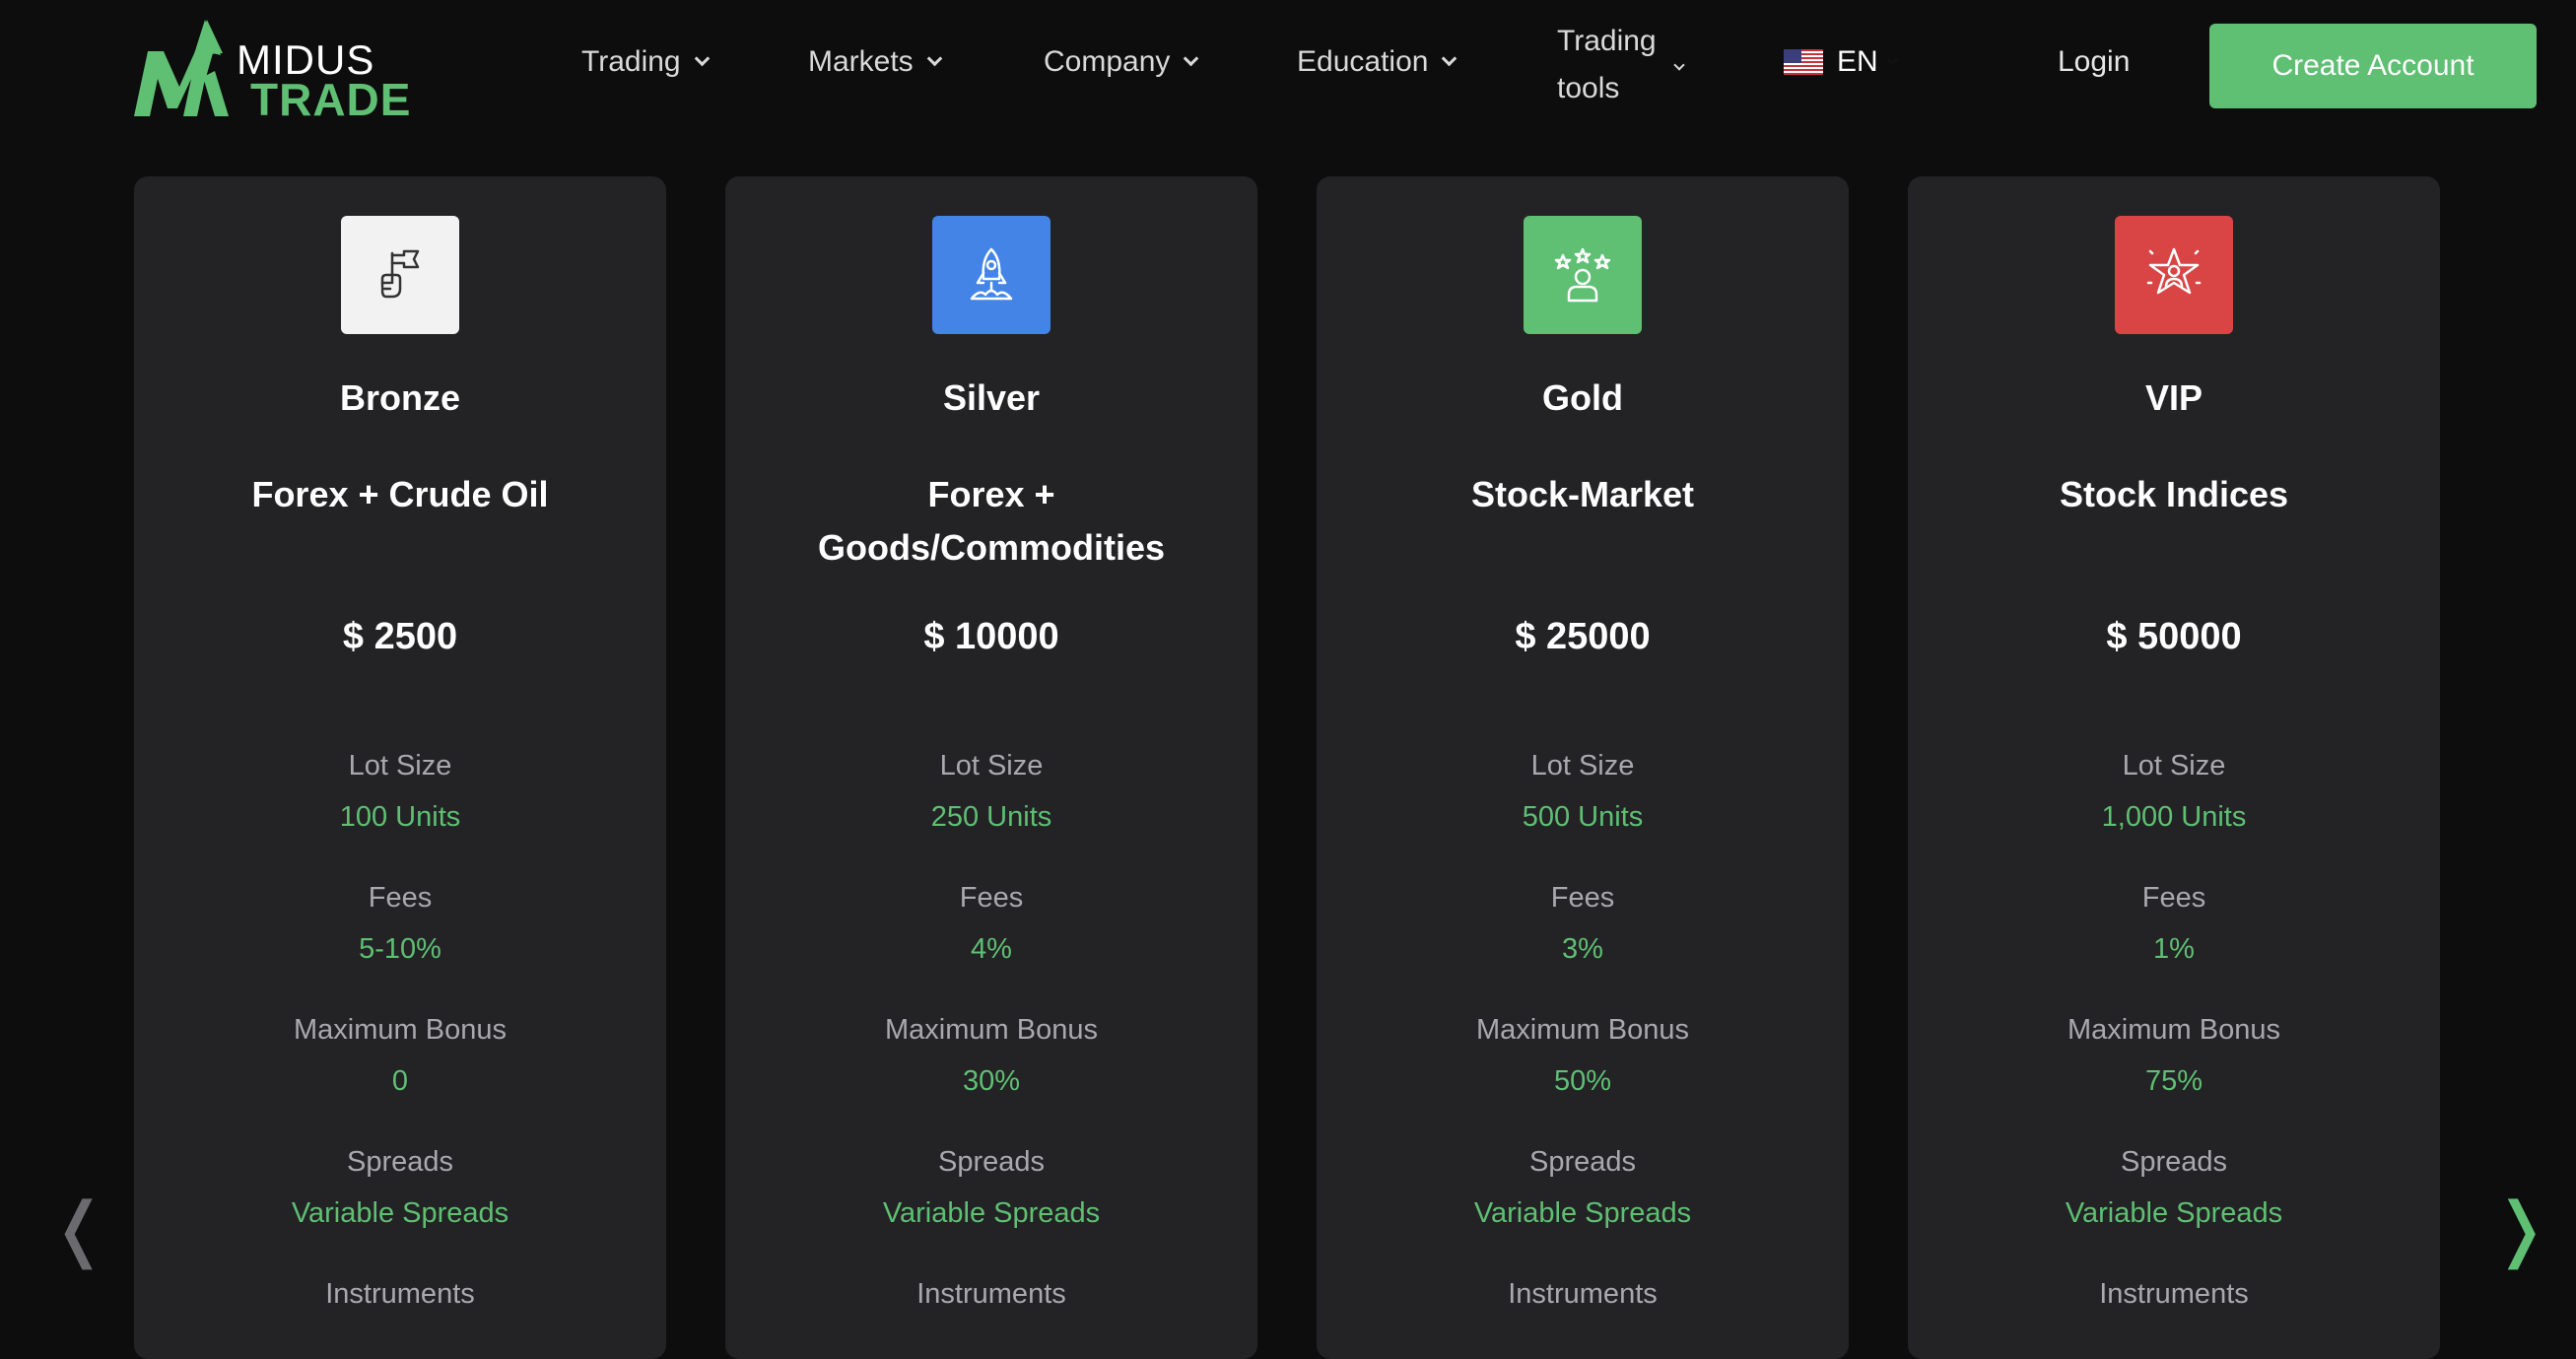  What do you see at coordinates (1582, 949) in the screenshot?
I see `fees-value: 3%` at bounding box center [1582, 949].